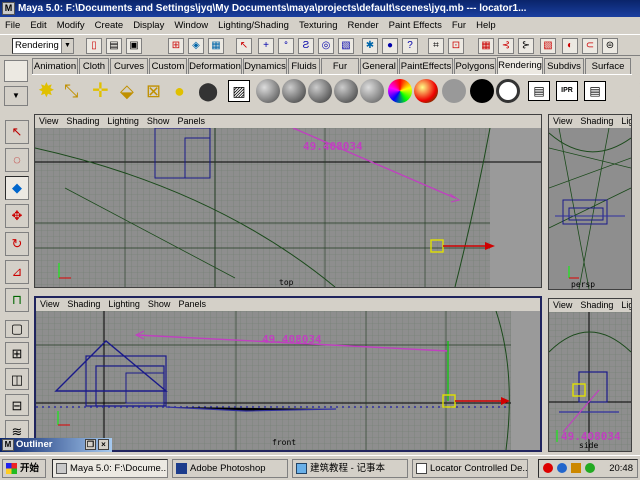  I want to click on ramp-shader-icon, so click(426, 91).